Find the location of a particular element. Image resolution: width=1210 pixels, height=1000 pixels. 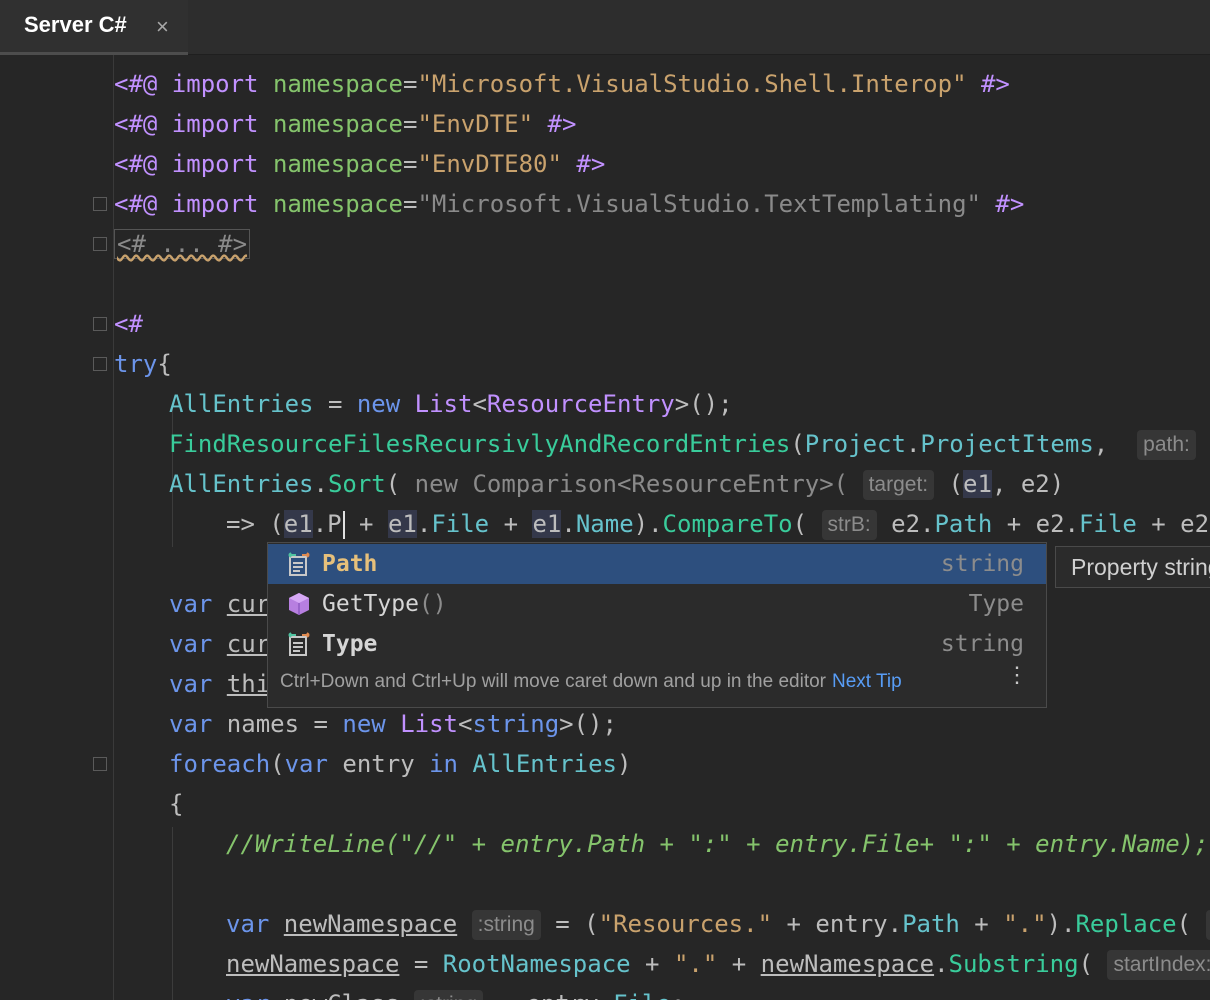

param-hint: startIndex: is located at coordinates (1158, 965).